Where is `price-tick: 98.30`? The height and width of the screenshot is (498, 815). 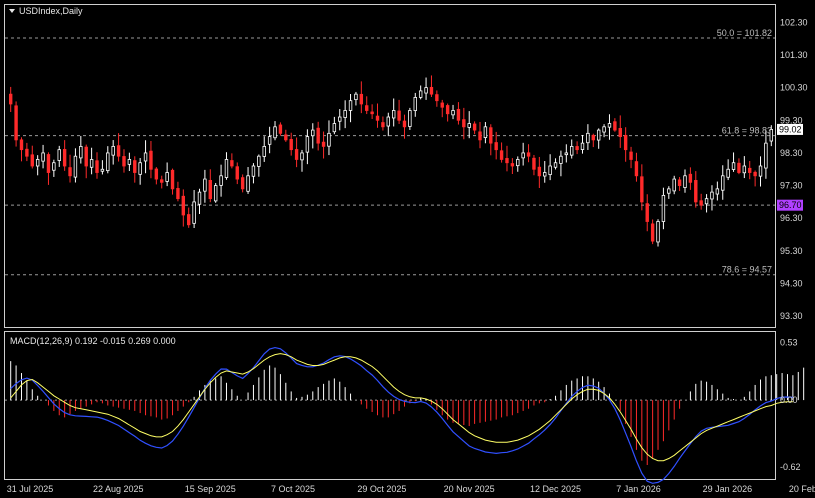
price-tick: 98.30 is located at coordinates (791, 153).